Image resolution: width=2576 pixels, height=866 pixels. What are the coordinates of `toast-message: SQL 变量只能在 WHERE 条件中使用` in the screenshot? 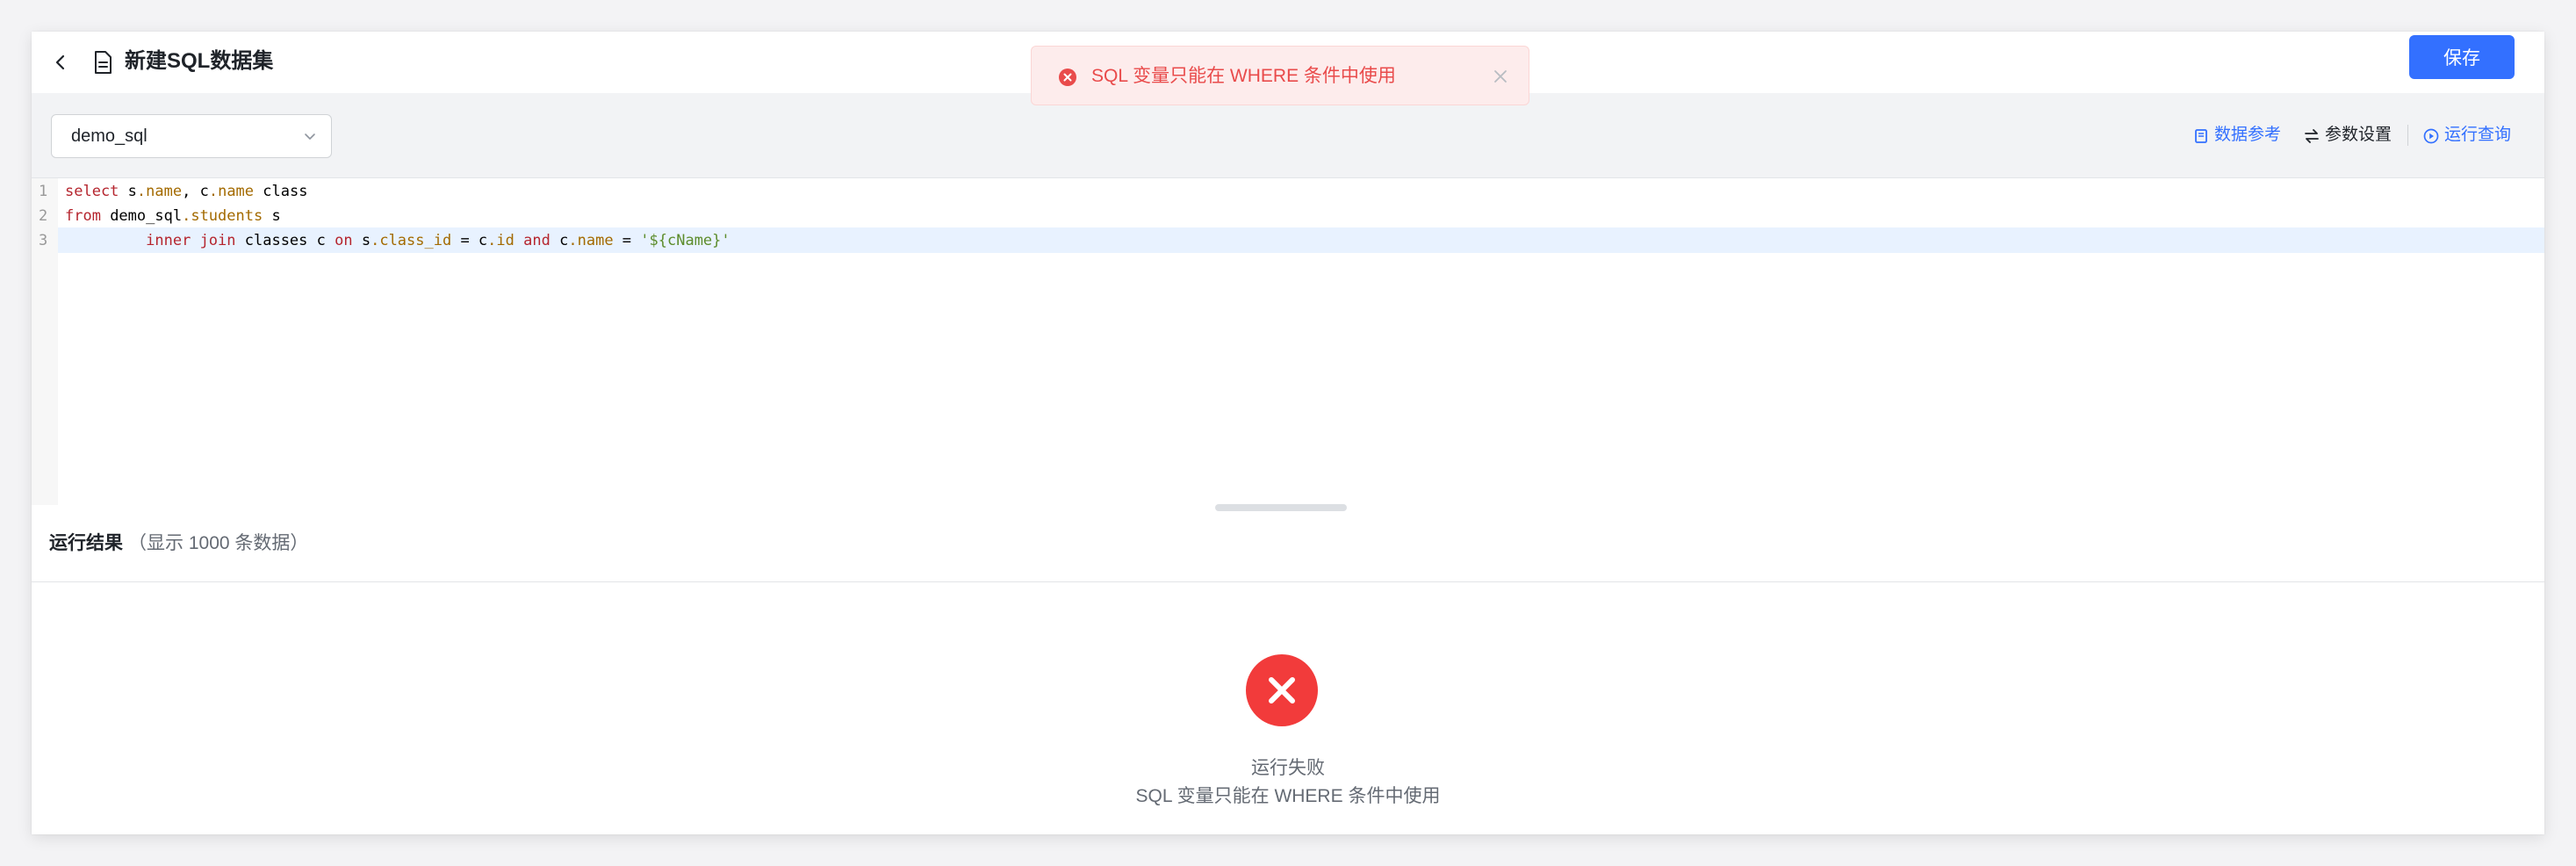 It's located at (1243, 76).